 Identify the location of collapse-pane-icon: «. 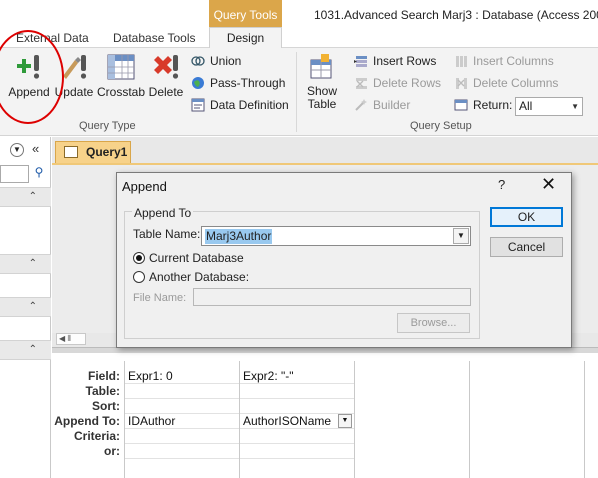
(35, 148).